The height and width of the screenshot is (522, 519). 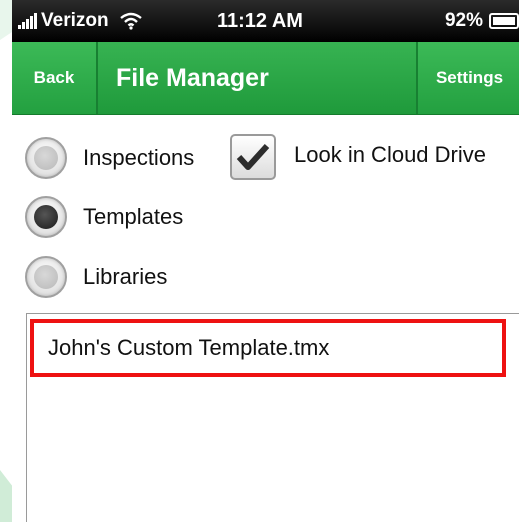 I want to click on cloud-drive-checkbox, so click(x=253, y=157).